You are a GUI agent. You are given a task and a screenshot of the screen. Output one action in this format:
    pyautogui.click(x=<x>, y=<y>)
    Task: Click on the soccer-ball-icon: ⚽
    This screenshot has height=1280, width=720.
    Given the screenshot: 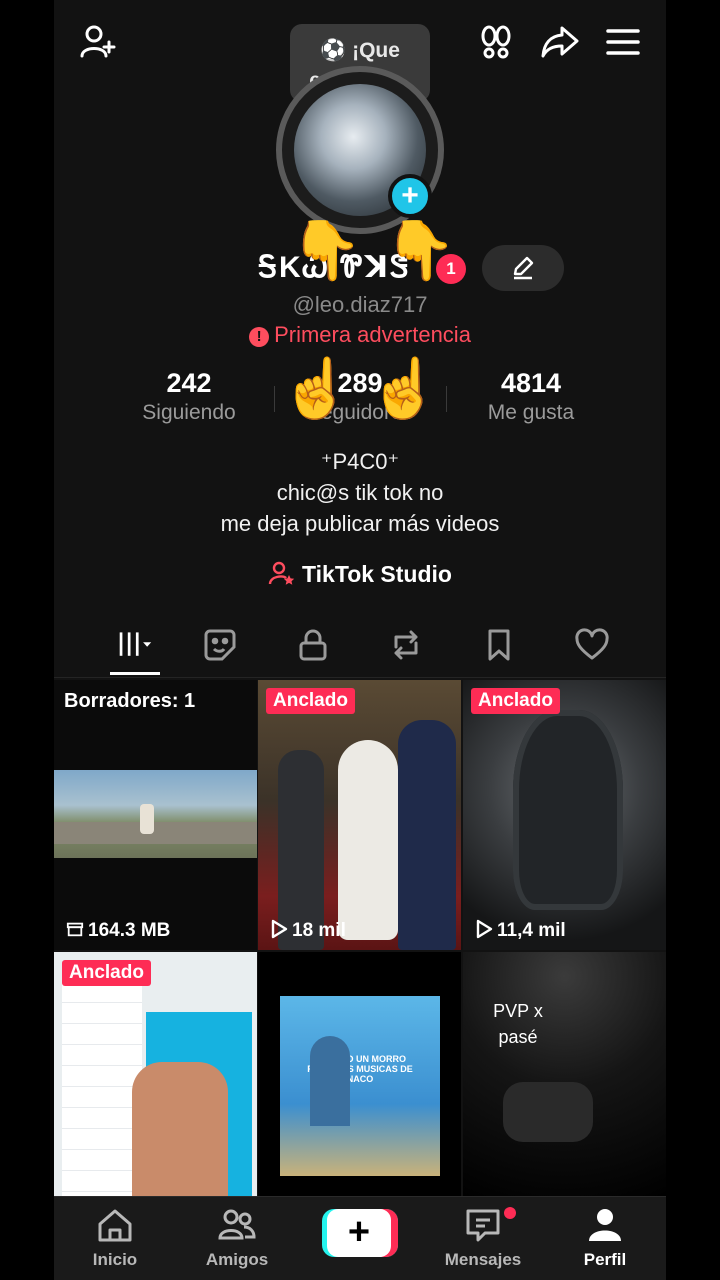 What is the action you would take?
    pyautogui.click(x=333, y=50)
    